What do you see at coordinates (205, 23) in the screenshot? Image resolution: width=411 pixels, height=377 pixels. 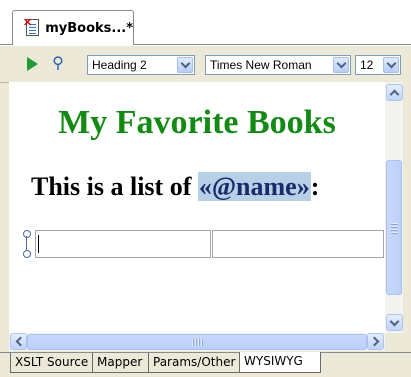 I see `document-tab-strip: ✕ myBooks...*` at bounding box center [205, 23].